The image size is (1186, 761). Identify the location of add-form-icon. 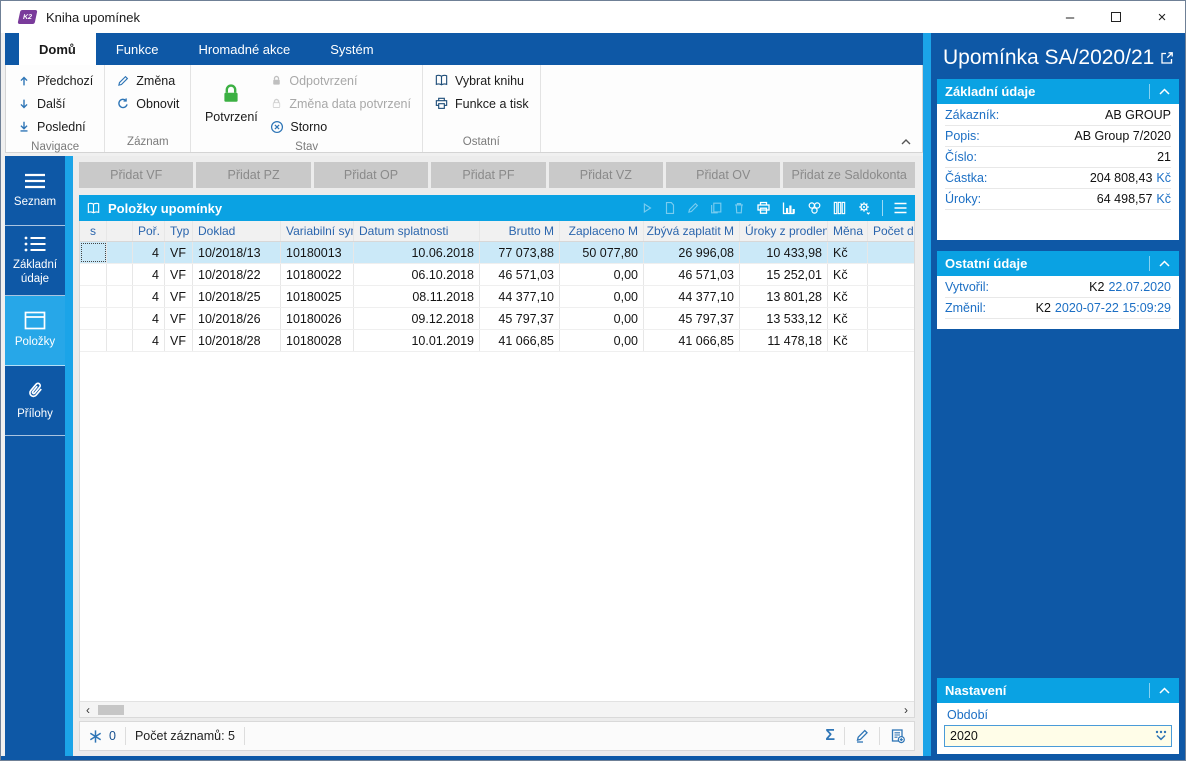
(897, 736).